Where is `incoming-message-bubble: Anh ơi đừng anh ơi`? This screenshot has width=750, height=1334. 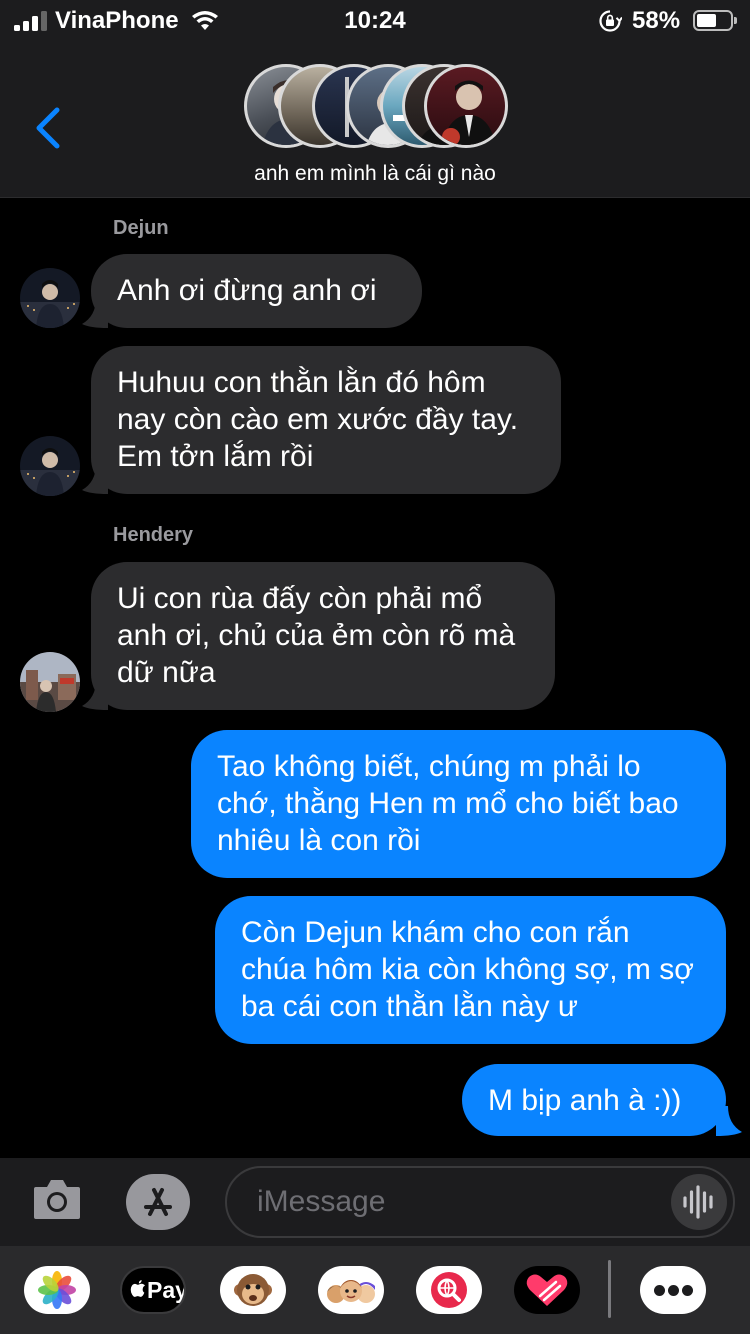 incoming-message-bubble: Anh ơi đừng anh ơi is located at coordinates (256, 291).